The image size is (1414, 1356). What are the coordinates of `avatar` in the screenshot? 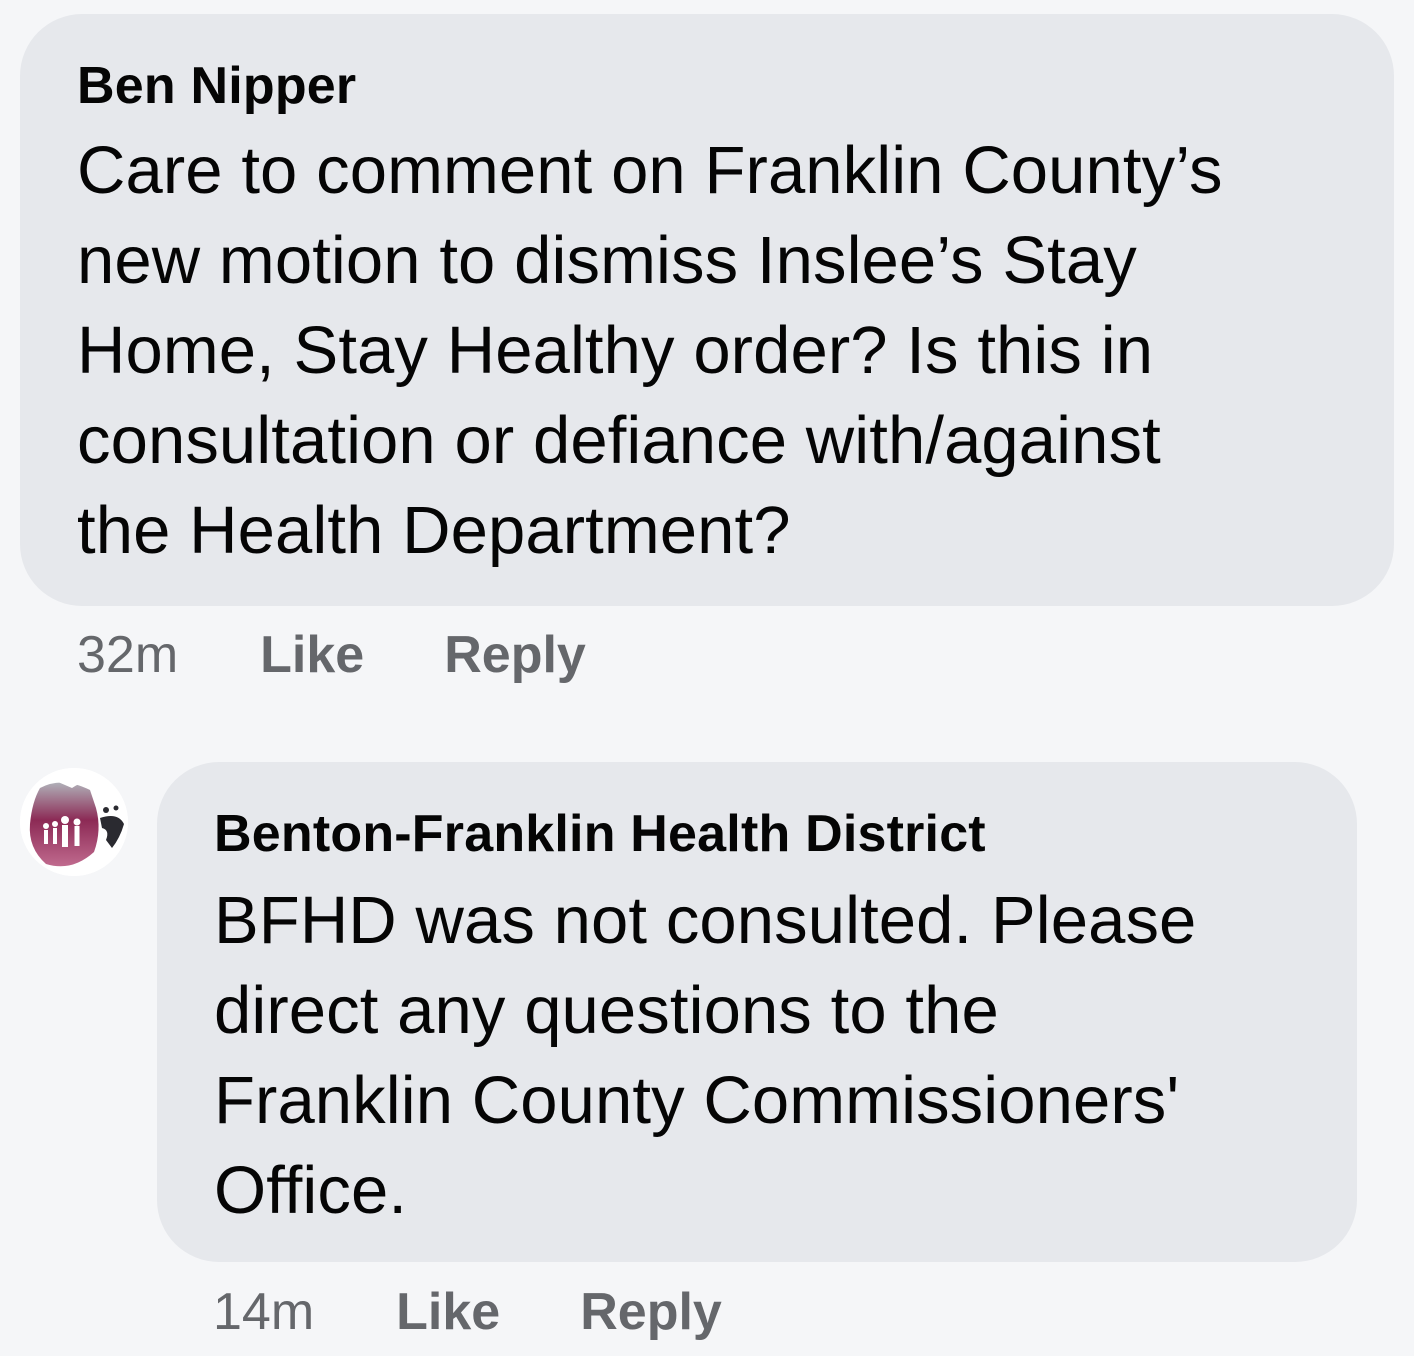 It's located at (74, 822).